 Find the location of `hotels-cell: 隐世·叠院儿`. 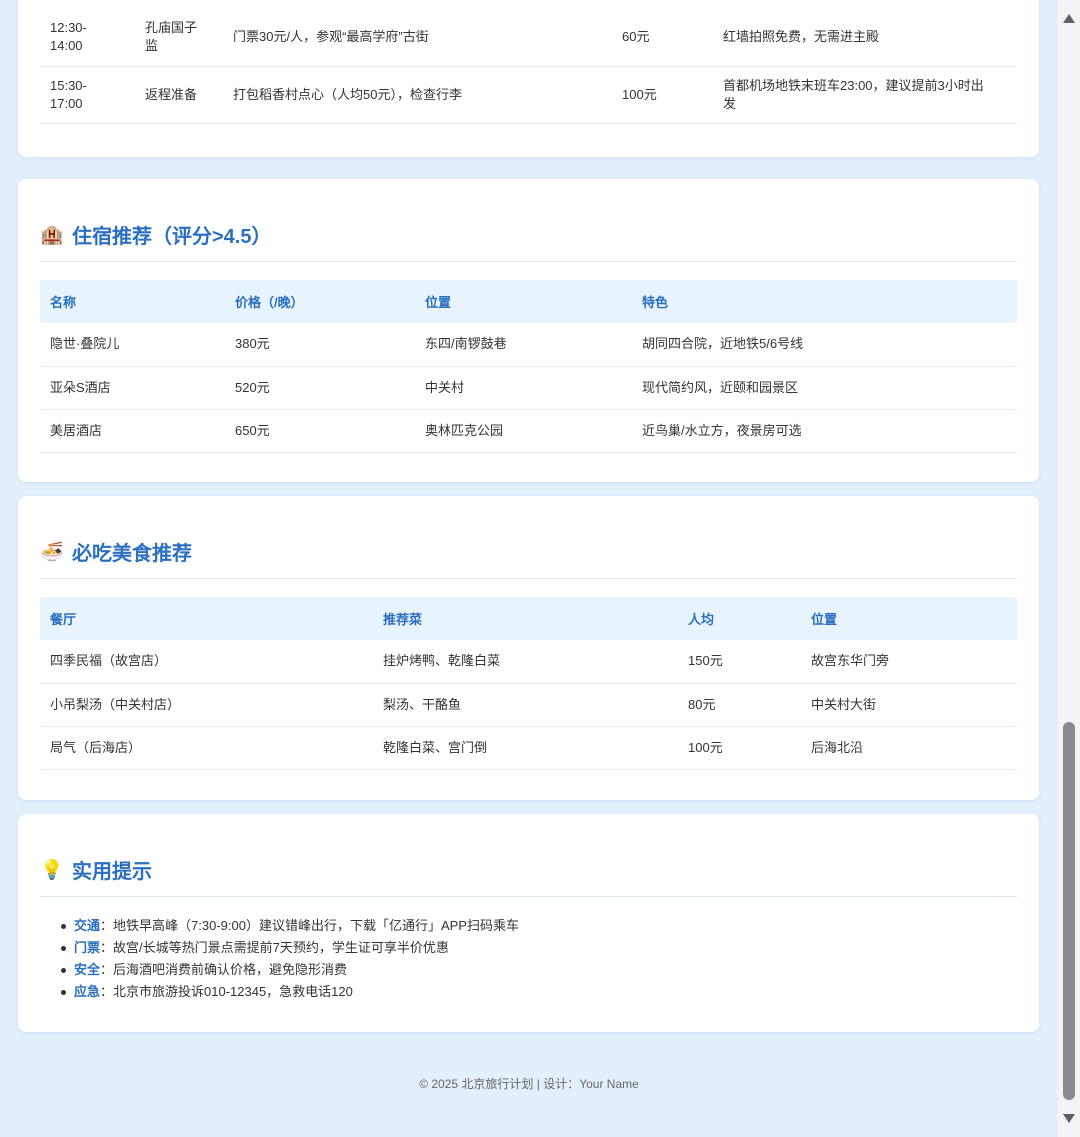

hotels-cell: 隐世·叠院儿 is located at coordinates (132, 345).